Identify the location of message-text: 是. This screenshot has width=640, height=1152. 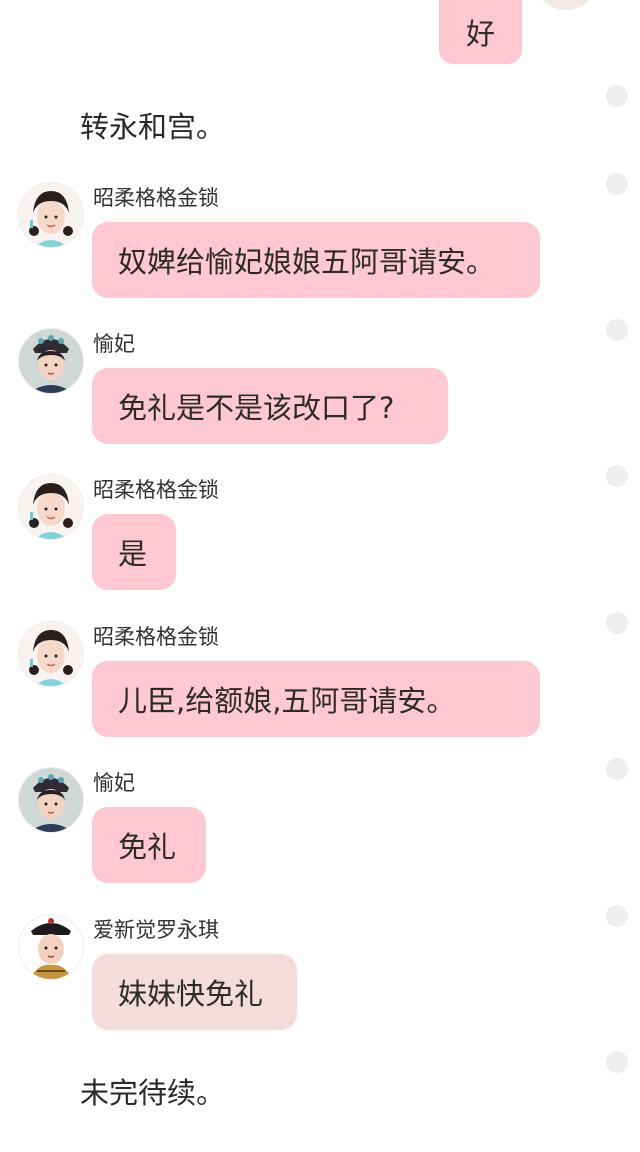
(133, 554).